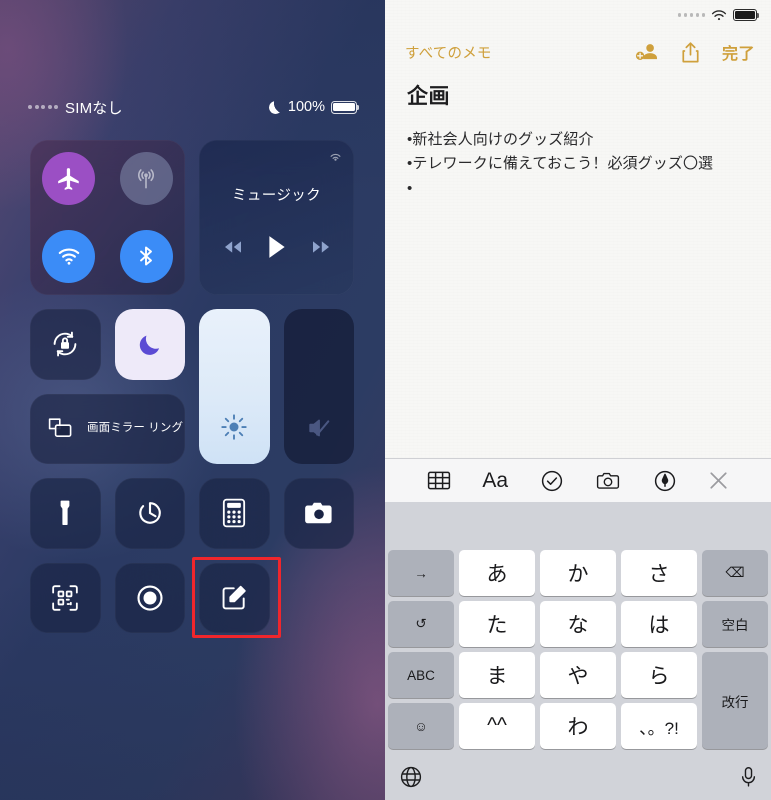 The height and width of the screenshot is (800, 771). I want to click on play-icon, so click(277, 247).